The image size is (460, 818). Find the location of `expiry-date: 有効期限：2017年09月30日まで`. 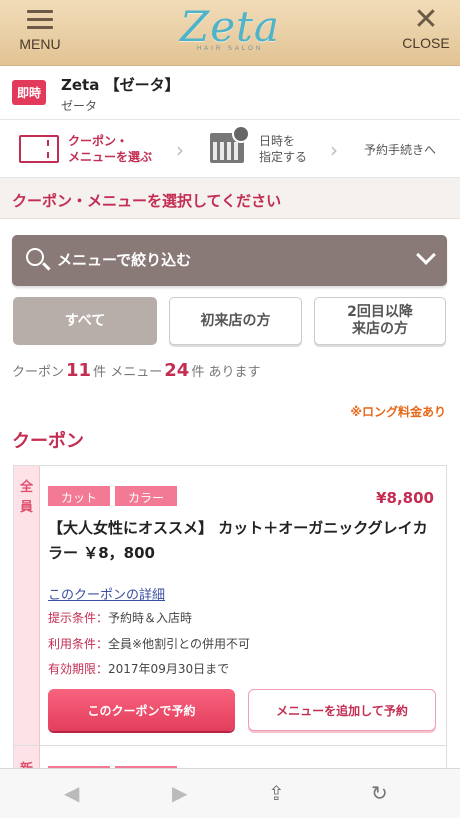

expiry-date: 有効期限：2017年09月30日まで is located at coordinates (138, 668).